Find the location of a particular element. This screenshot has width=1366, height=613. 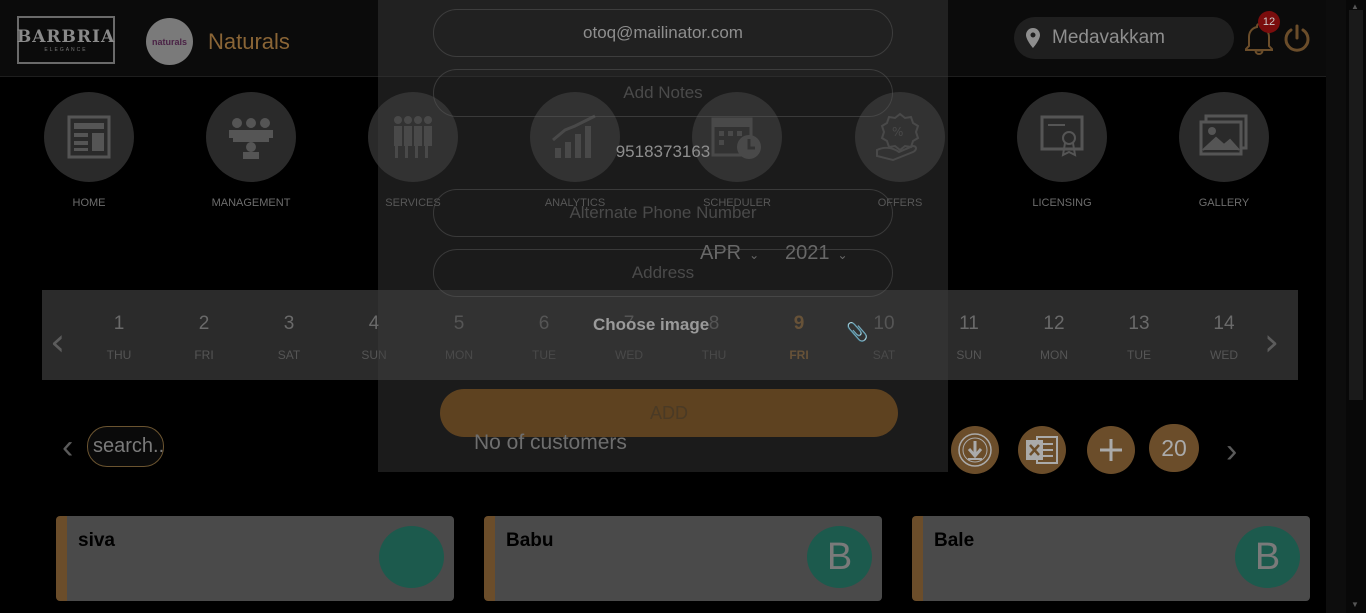

calendar-day-number: 3 is located at coordinates (289, 323).